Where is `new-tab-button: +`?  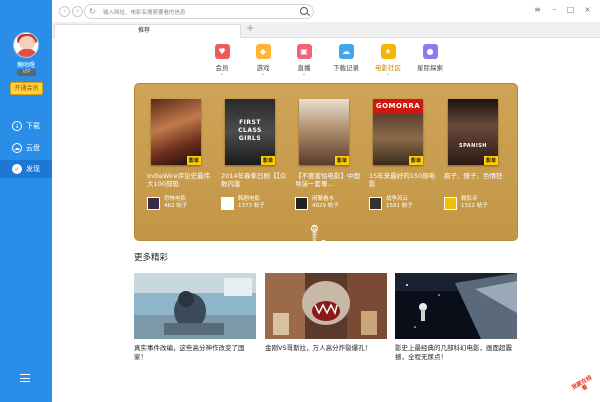 new-tab-button: + is located at coordinates (250, 28).